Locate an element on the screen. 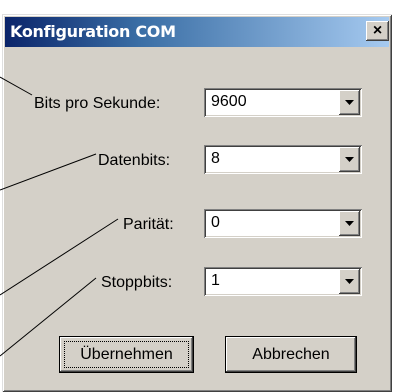 The image size is (394, 392). window-title: Konfiguration COM is located at coordinates (93, 31).